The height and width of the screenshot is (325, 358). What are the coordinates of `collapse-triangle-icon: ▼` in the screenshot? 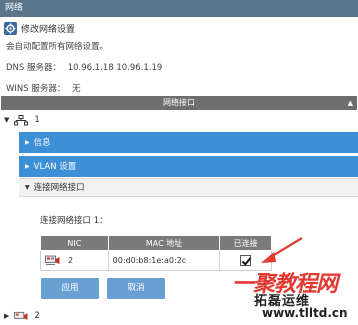 It's located at (6, 120).